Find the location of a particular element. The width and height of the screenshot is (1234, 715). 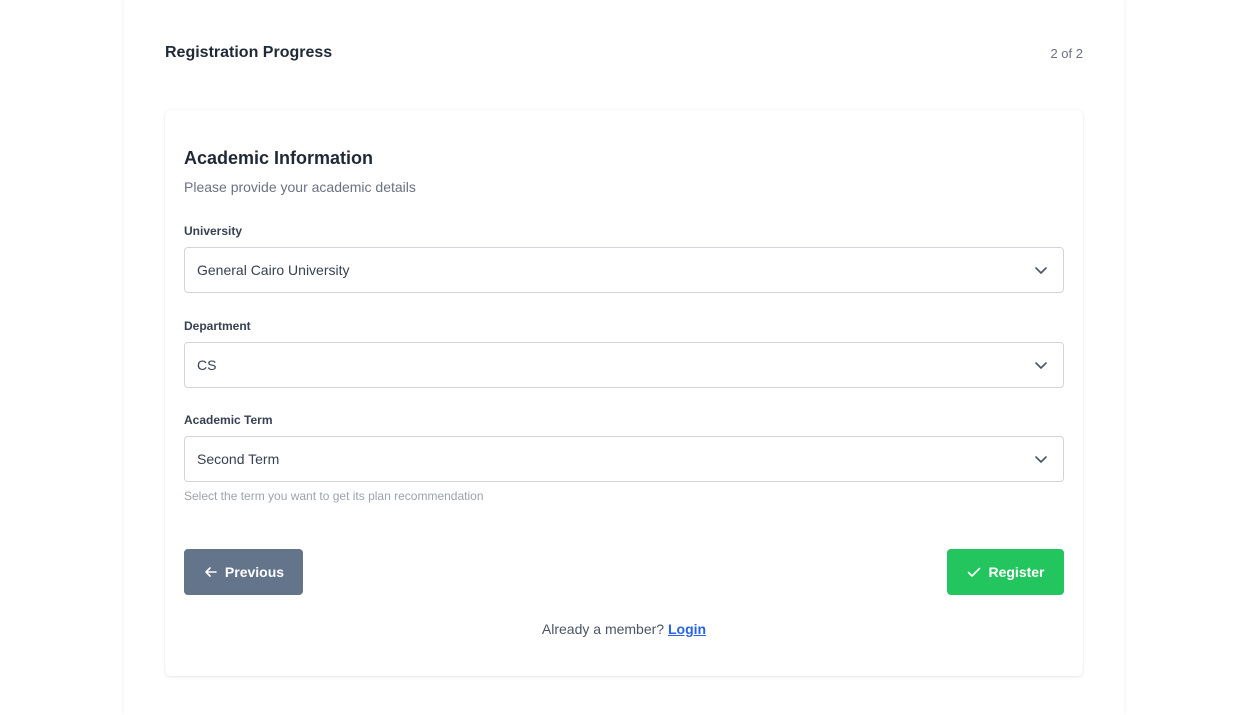

department-label: Department is located at coordinates (217, 326).